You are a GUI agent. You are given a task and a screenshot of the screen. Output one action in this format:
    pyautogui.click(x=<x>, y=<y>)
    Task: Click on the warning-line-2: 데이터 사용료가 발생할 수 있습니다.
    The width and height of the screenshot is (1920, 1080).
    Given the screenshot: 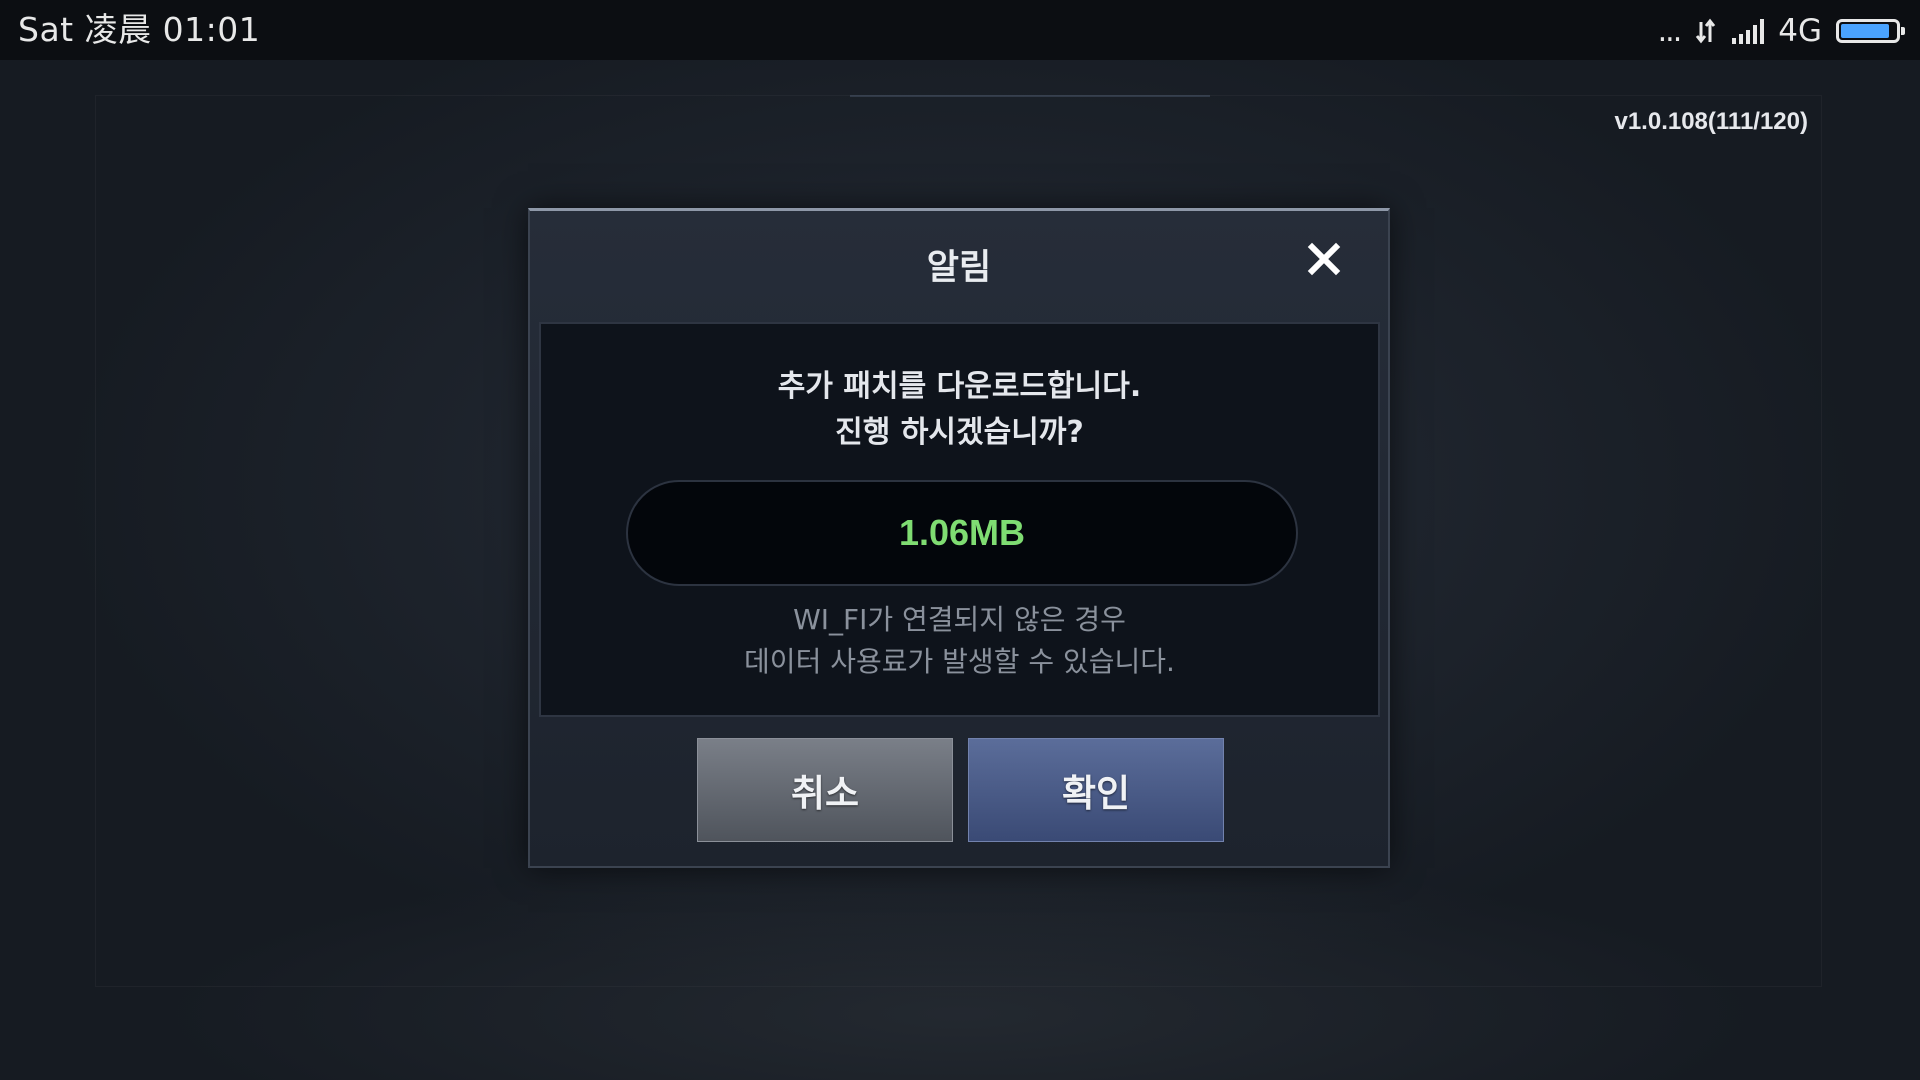 What is the action you would take?
    pyautogui.click(x=959, y=661)
    